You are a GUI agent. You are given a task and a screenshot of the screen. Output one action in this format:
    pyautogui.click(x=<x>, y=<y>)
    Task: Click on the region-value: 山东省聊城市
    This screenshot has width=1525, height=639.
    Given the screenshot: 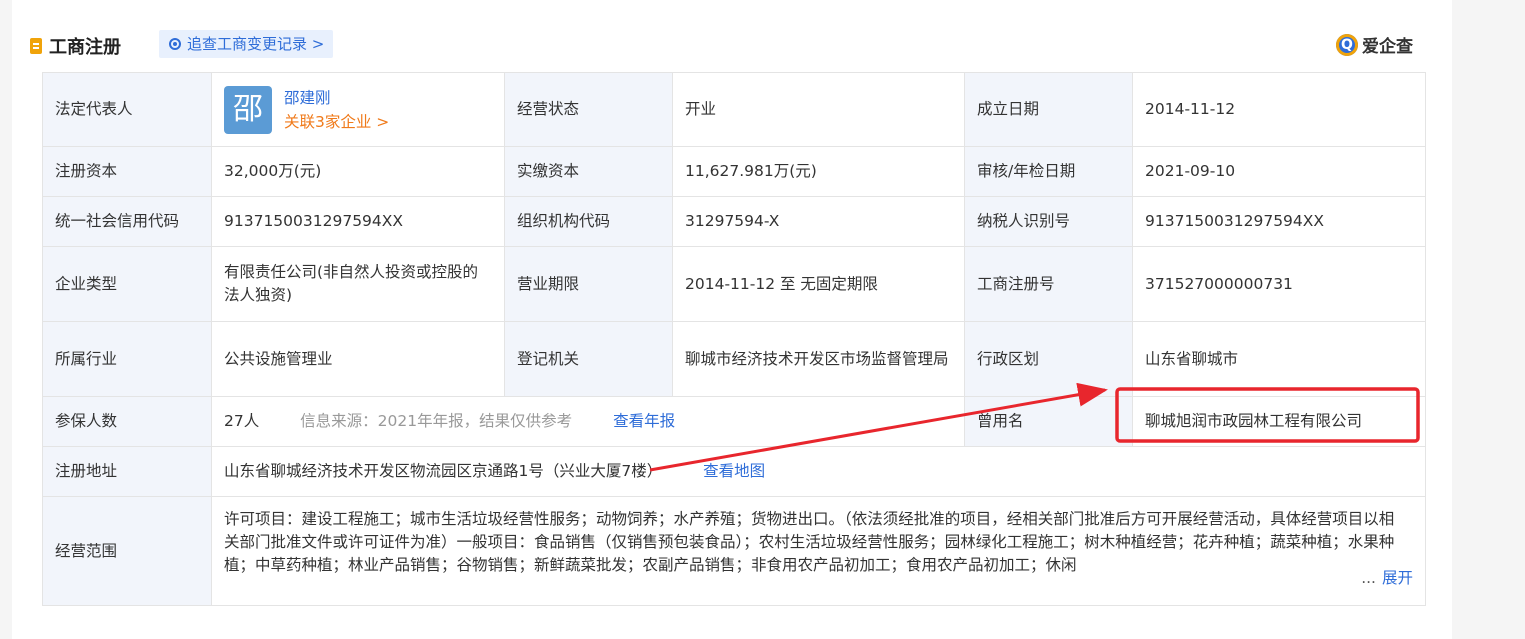 What is the action you would take?
    pyautogui.click(x=1279, y=359)
    